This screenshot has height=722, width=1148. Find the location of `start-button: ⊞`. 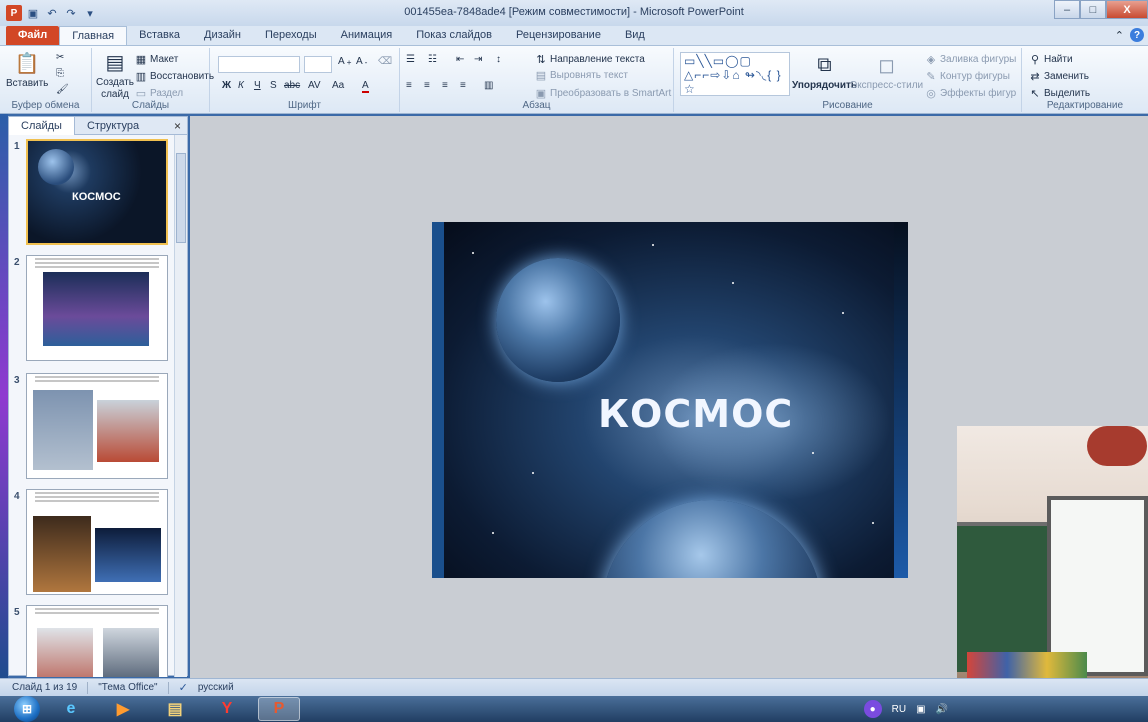

start-button: ⊞ is located at coordinates (27, 709).